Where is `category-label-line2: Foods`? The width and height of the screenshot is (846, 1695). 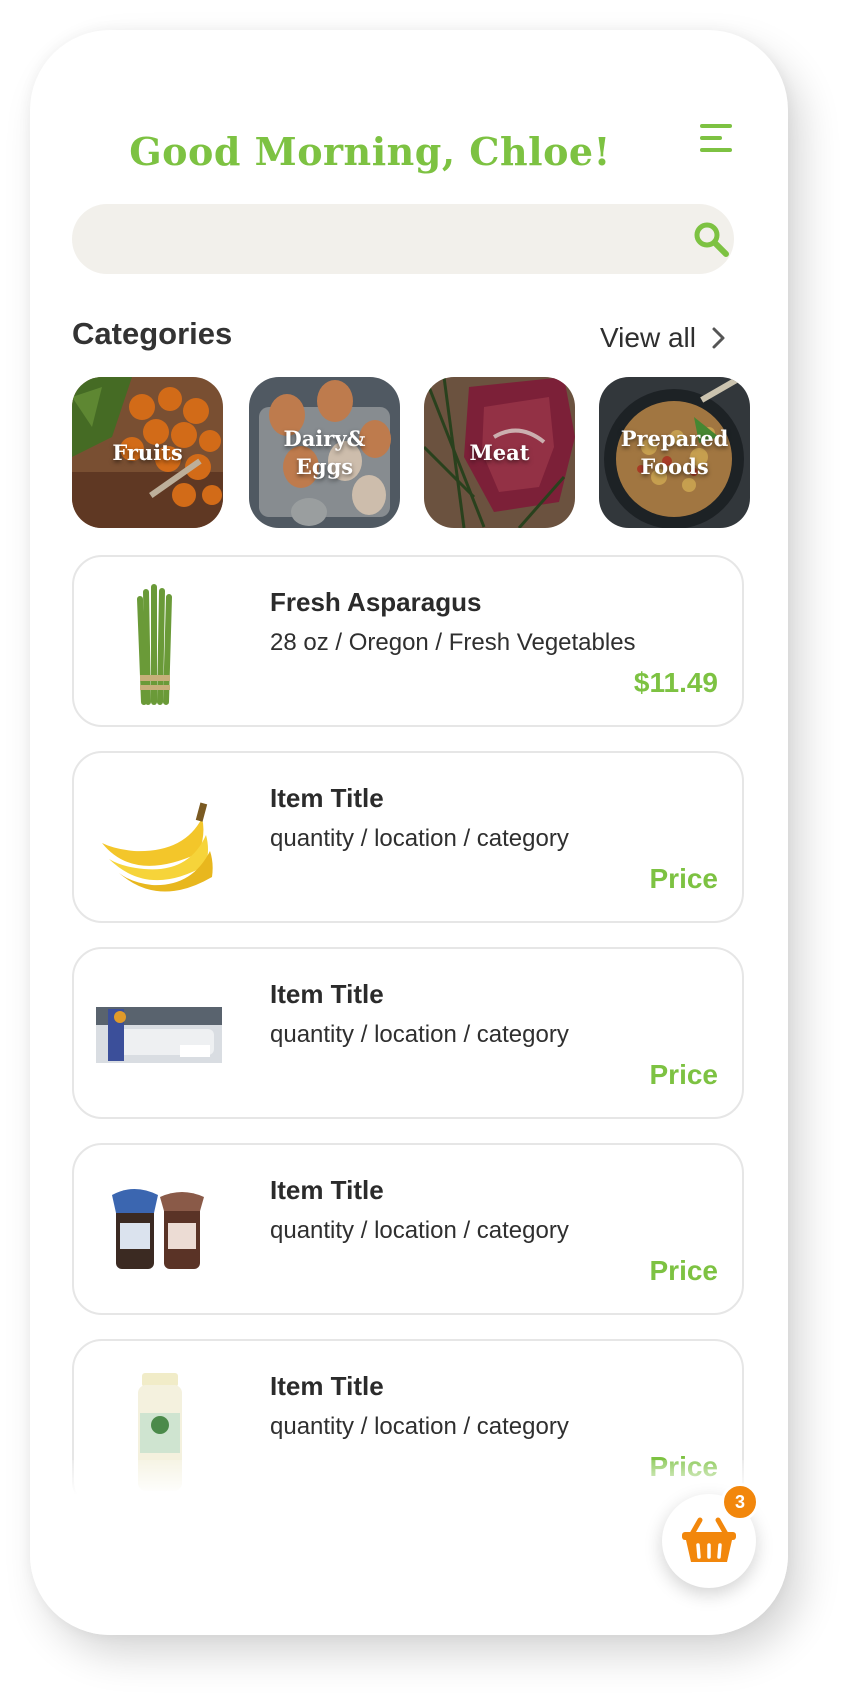 category-label-line2: Foods is located at coordinates (674, 466).